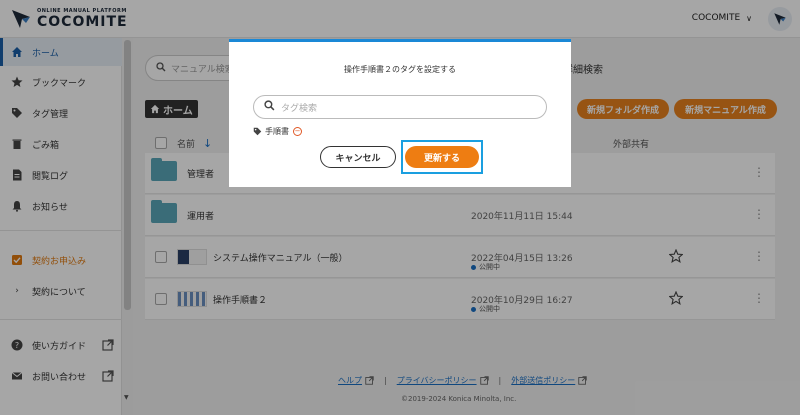 This screenshot has height=415, width=800. What do you see at coordinates (257, 131) in the screenshot?
I see `tag-icon` at bounding box center [257, 131].